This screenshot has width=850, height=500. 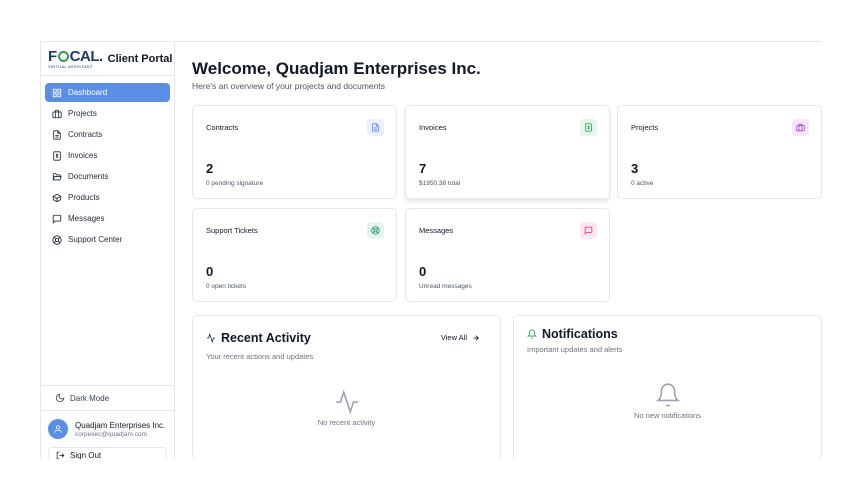 I want to click on sidebar-item-label: Documents, so click(x=88, y=176).